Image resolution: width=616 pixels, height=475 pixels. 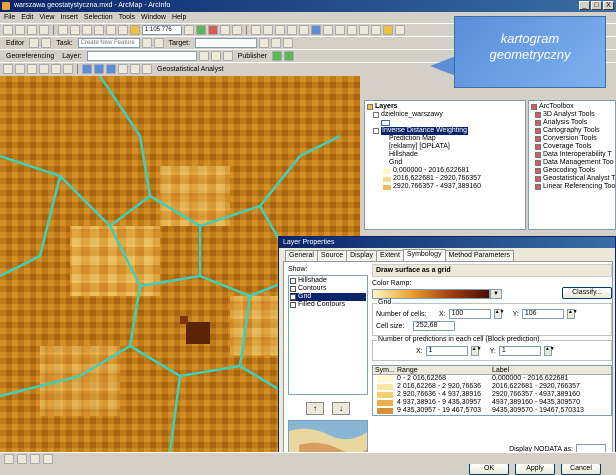 I want to click on toolbox-item: Cartography Tools, so click(x=572, y=131).